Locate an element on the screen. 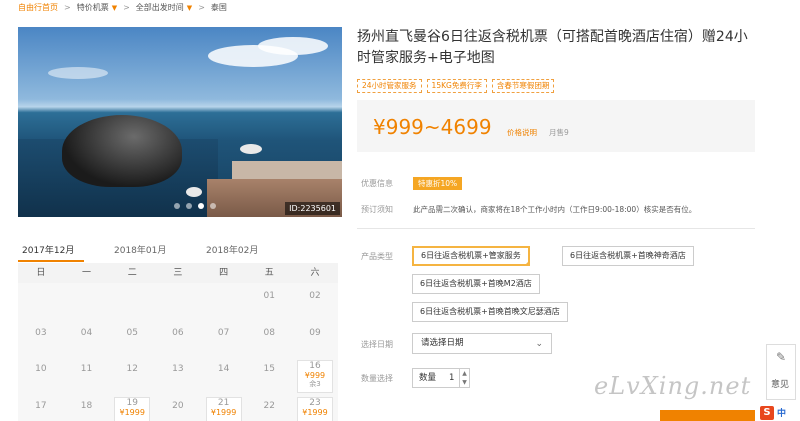  product-tags: 24小时管家服务 15KG免费行李 含春节寒假团期 is located at coordinates (456, 86).